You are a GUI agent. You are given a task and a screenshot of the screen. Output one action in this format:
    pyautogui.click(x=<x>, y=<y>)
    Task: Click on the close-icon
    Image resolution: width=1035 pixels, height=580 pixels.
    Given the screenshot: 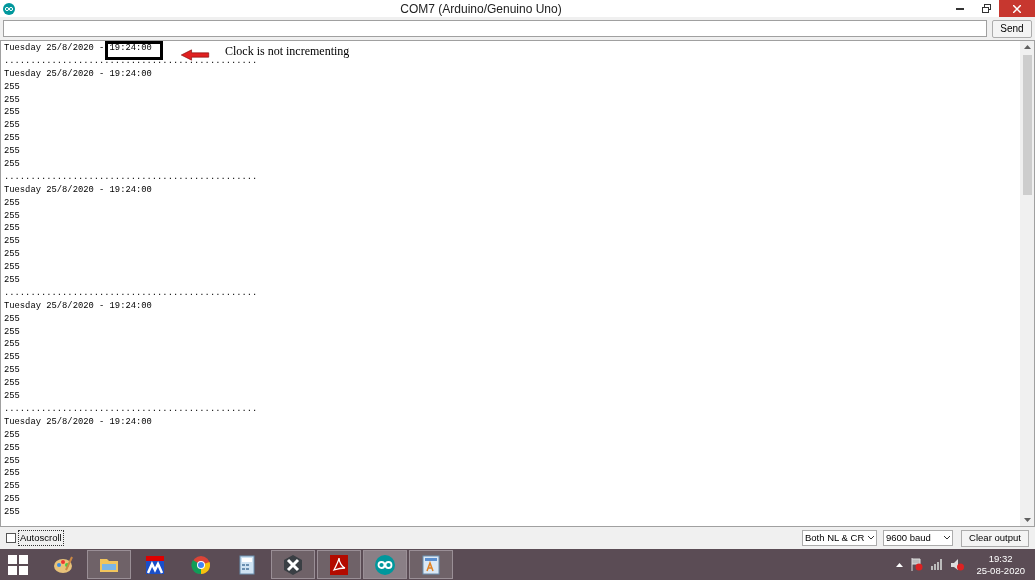 What is the action you would take?
    pyautogui.click(x=1017, y=8)
    